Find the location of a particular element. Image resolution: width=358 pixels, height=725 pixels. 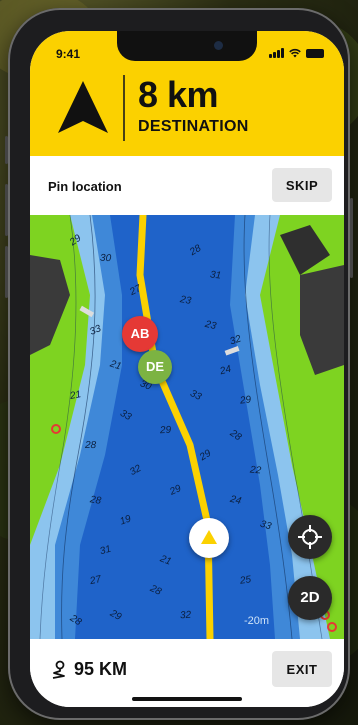

boat-arrow-icon is located at coordinates (209, 537).